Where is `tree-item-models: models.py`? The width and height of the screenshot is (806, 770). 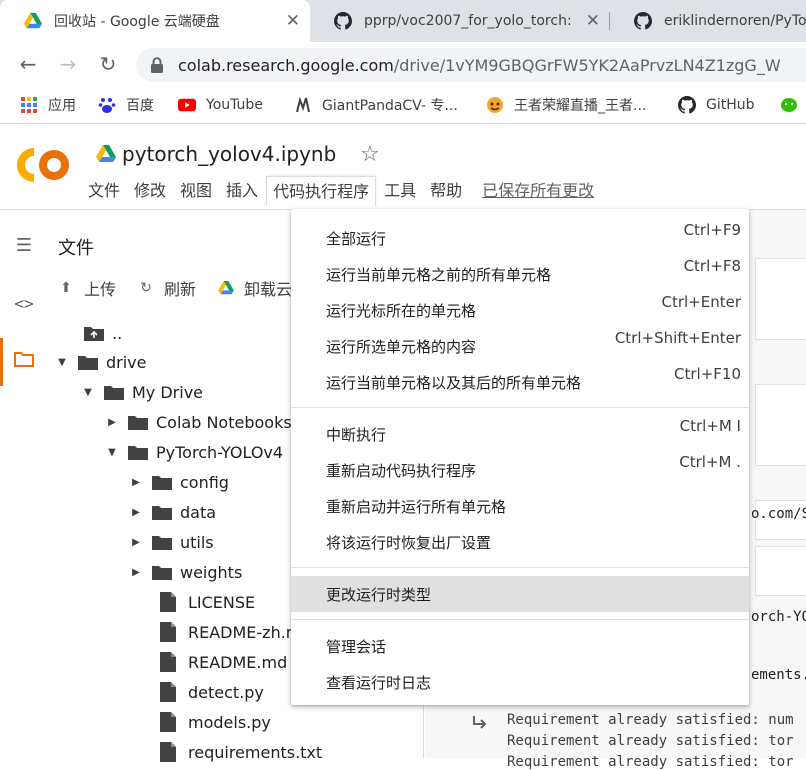
tree-item-models: models.py is located at coordinates (215, 722).